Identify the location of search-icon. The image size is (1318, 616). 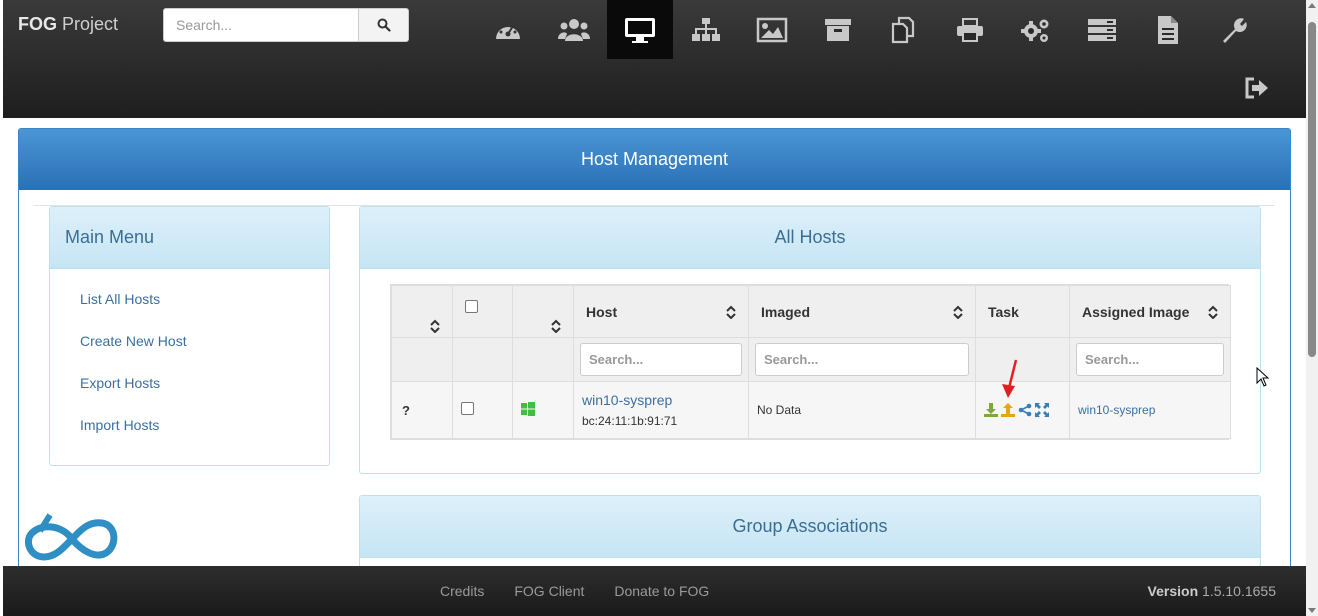
(384, 25).